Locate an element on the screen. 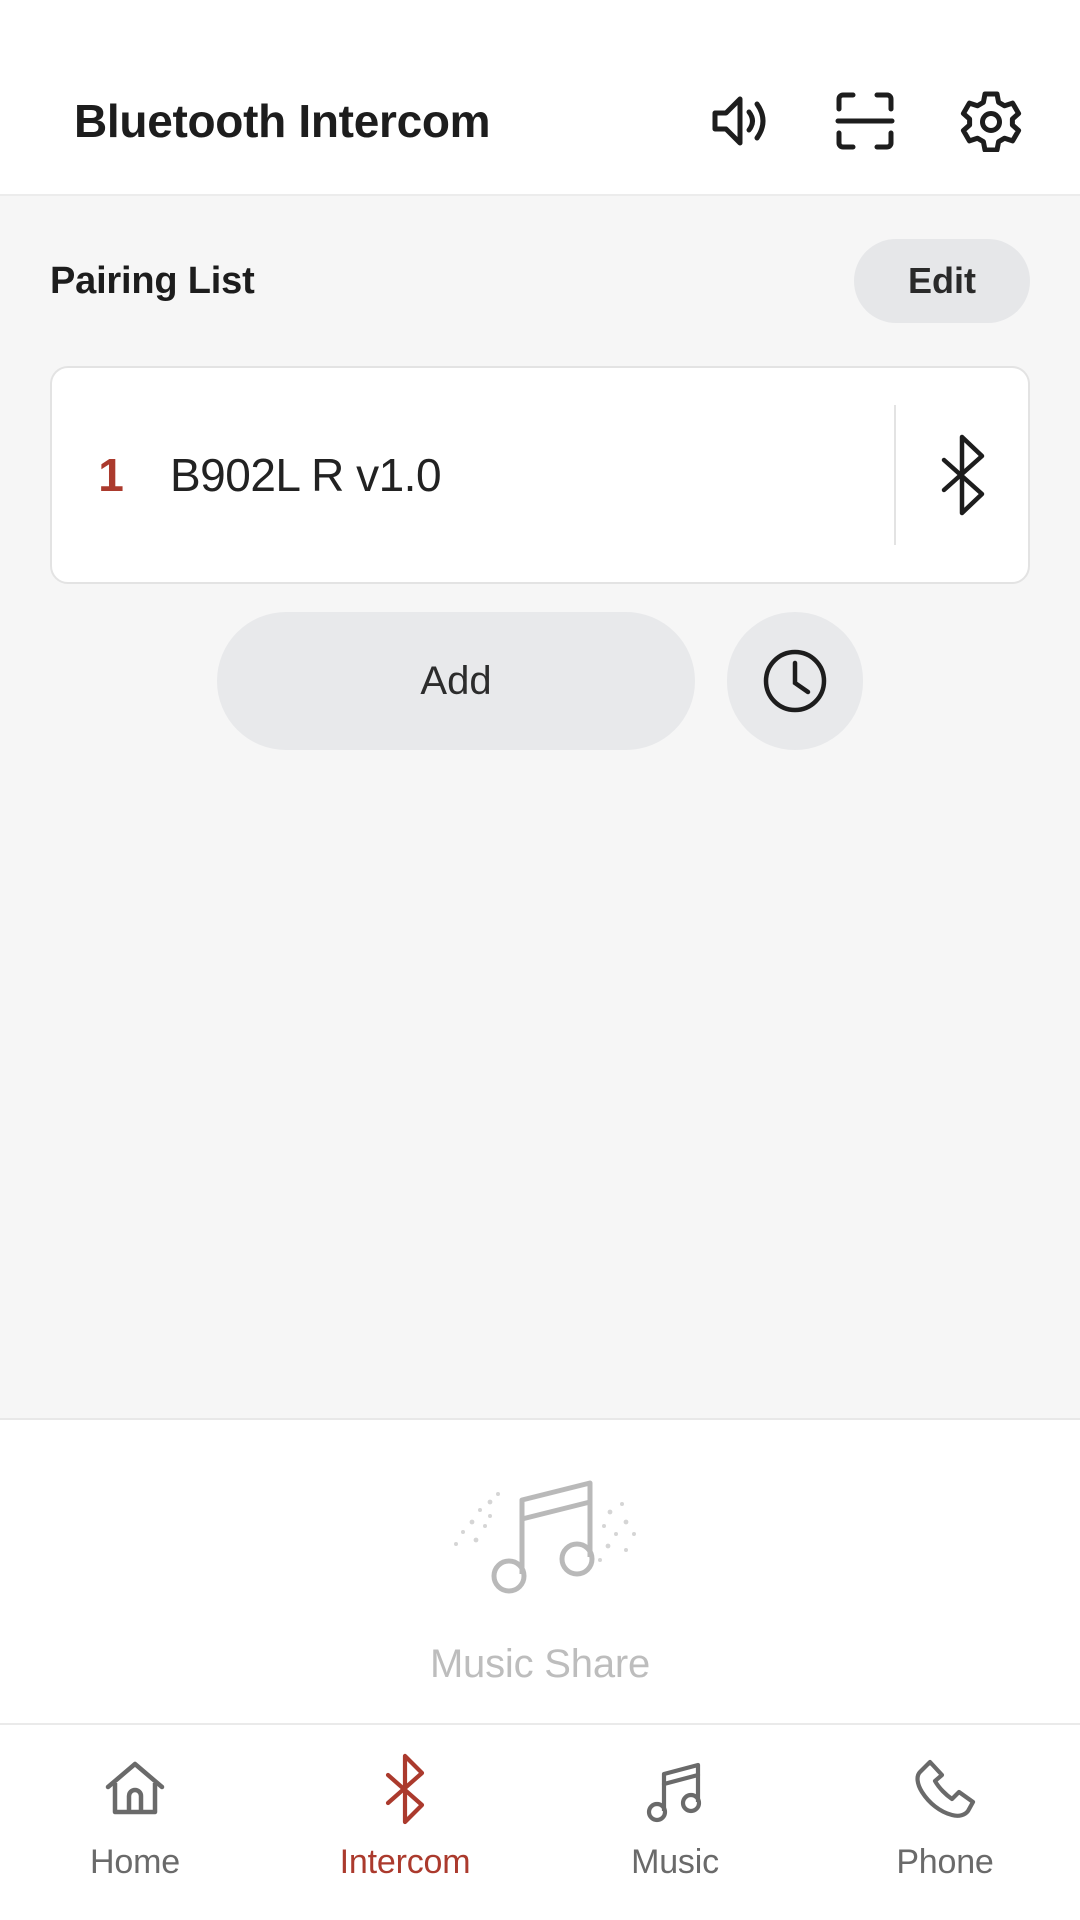 Image resolution: width=1080 pixels, height=1920 pixels. tab-phone: Phone is located at coordinates (945, 1816).